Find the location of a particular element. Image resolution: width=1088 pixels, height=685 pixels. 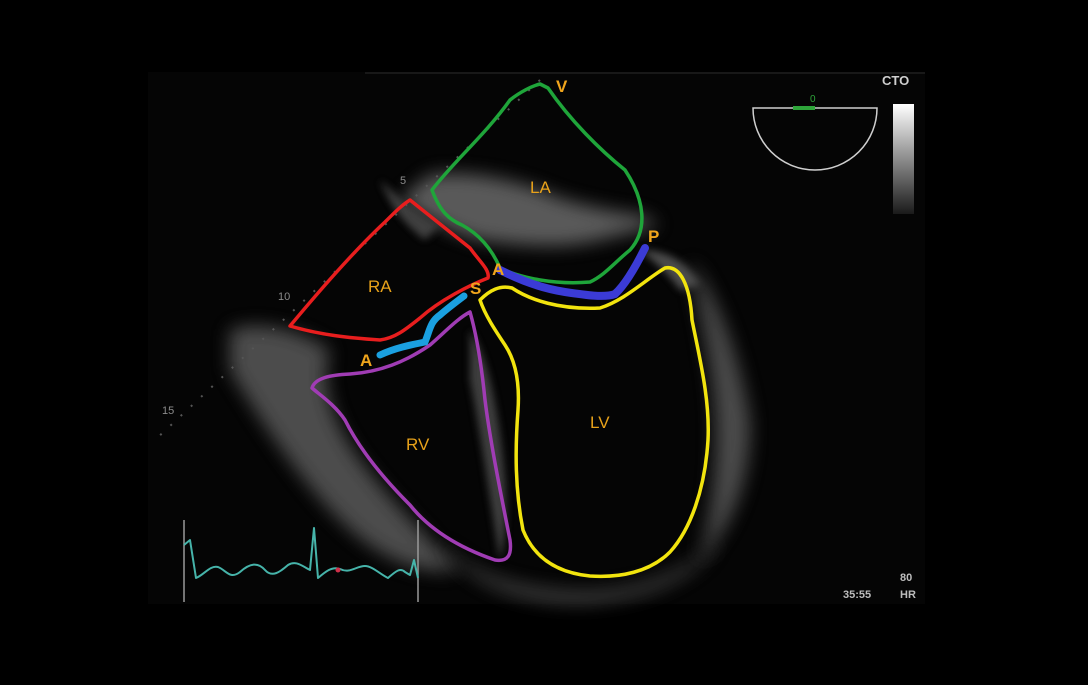

label-la: LA is located at coordinates (540, 187).